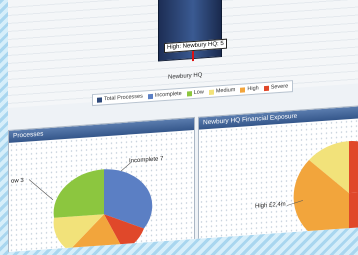 The width and height of the screenshot is (358, 255). Describe the element at coordinates (193, 56) in the screenshot. I see `tooltip-pointer` at that location.